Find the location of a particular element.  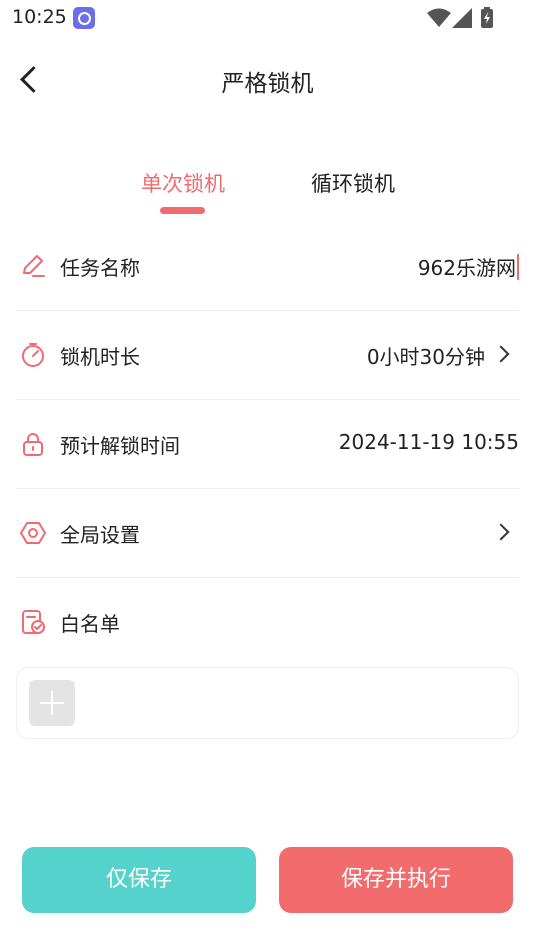

tab-bar: 单次锁机 循环锁机 is located at coordinates (267, 193).